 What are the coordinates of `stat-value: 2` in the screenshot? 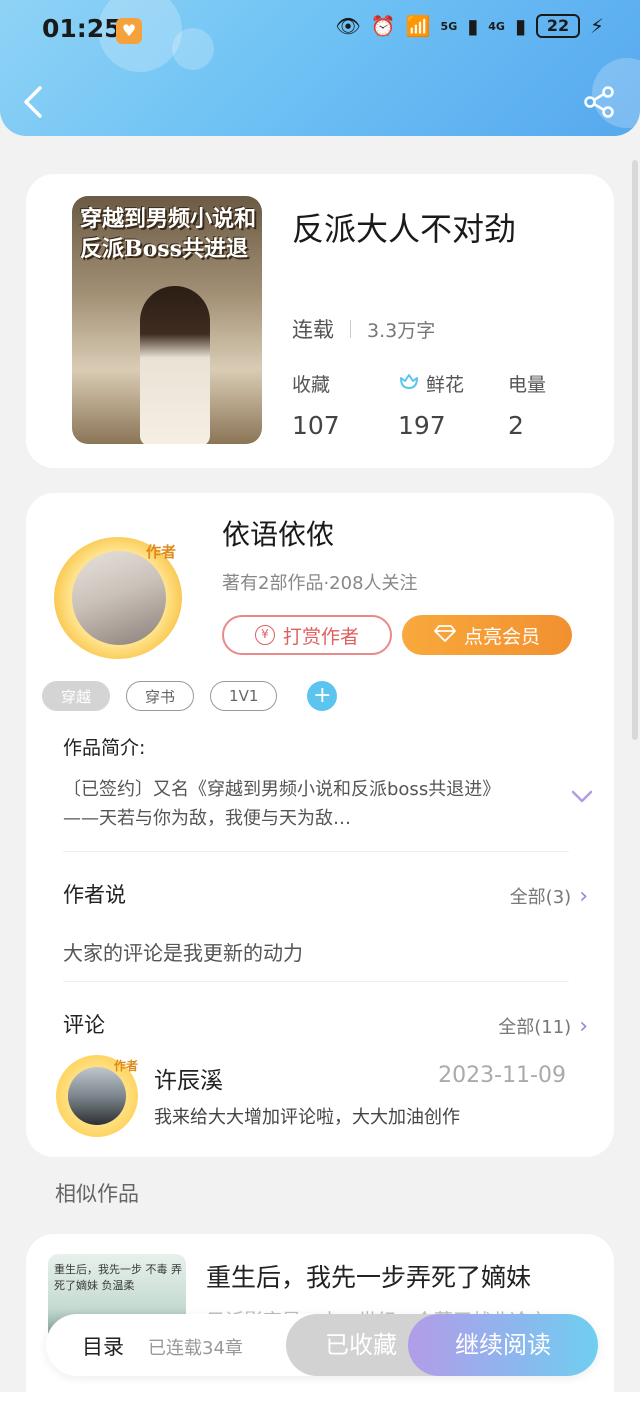 It's located at (516, 425).